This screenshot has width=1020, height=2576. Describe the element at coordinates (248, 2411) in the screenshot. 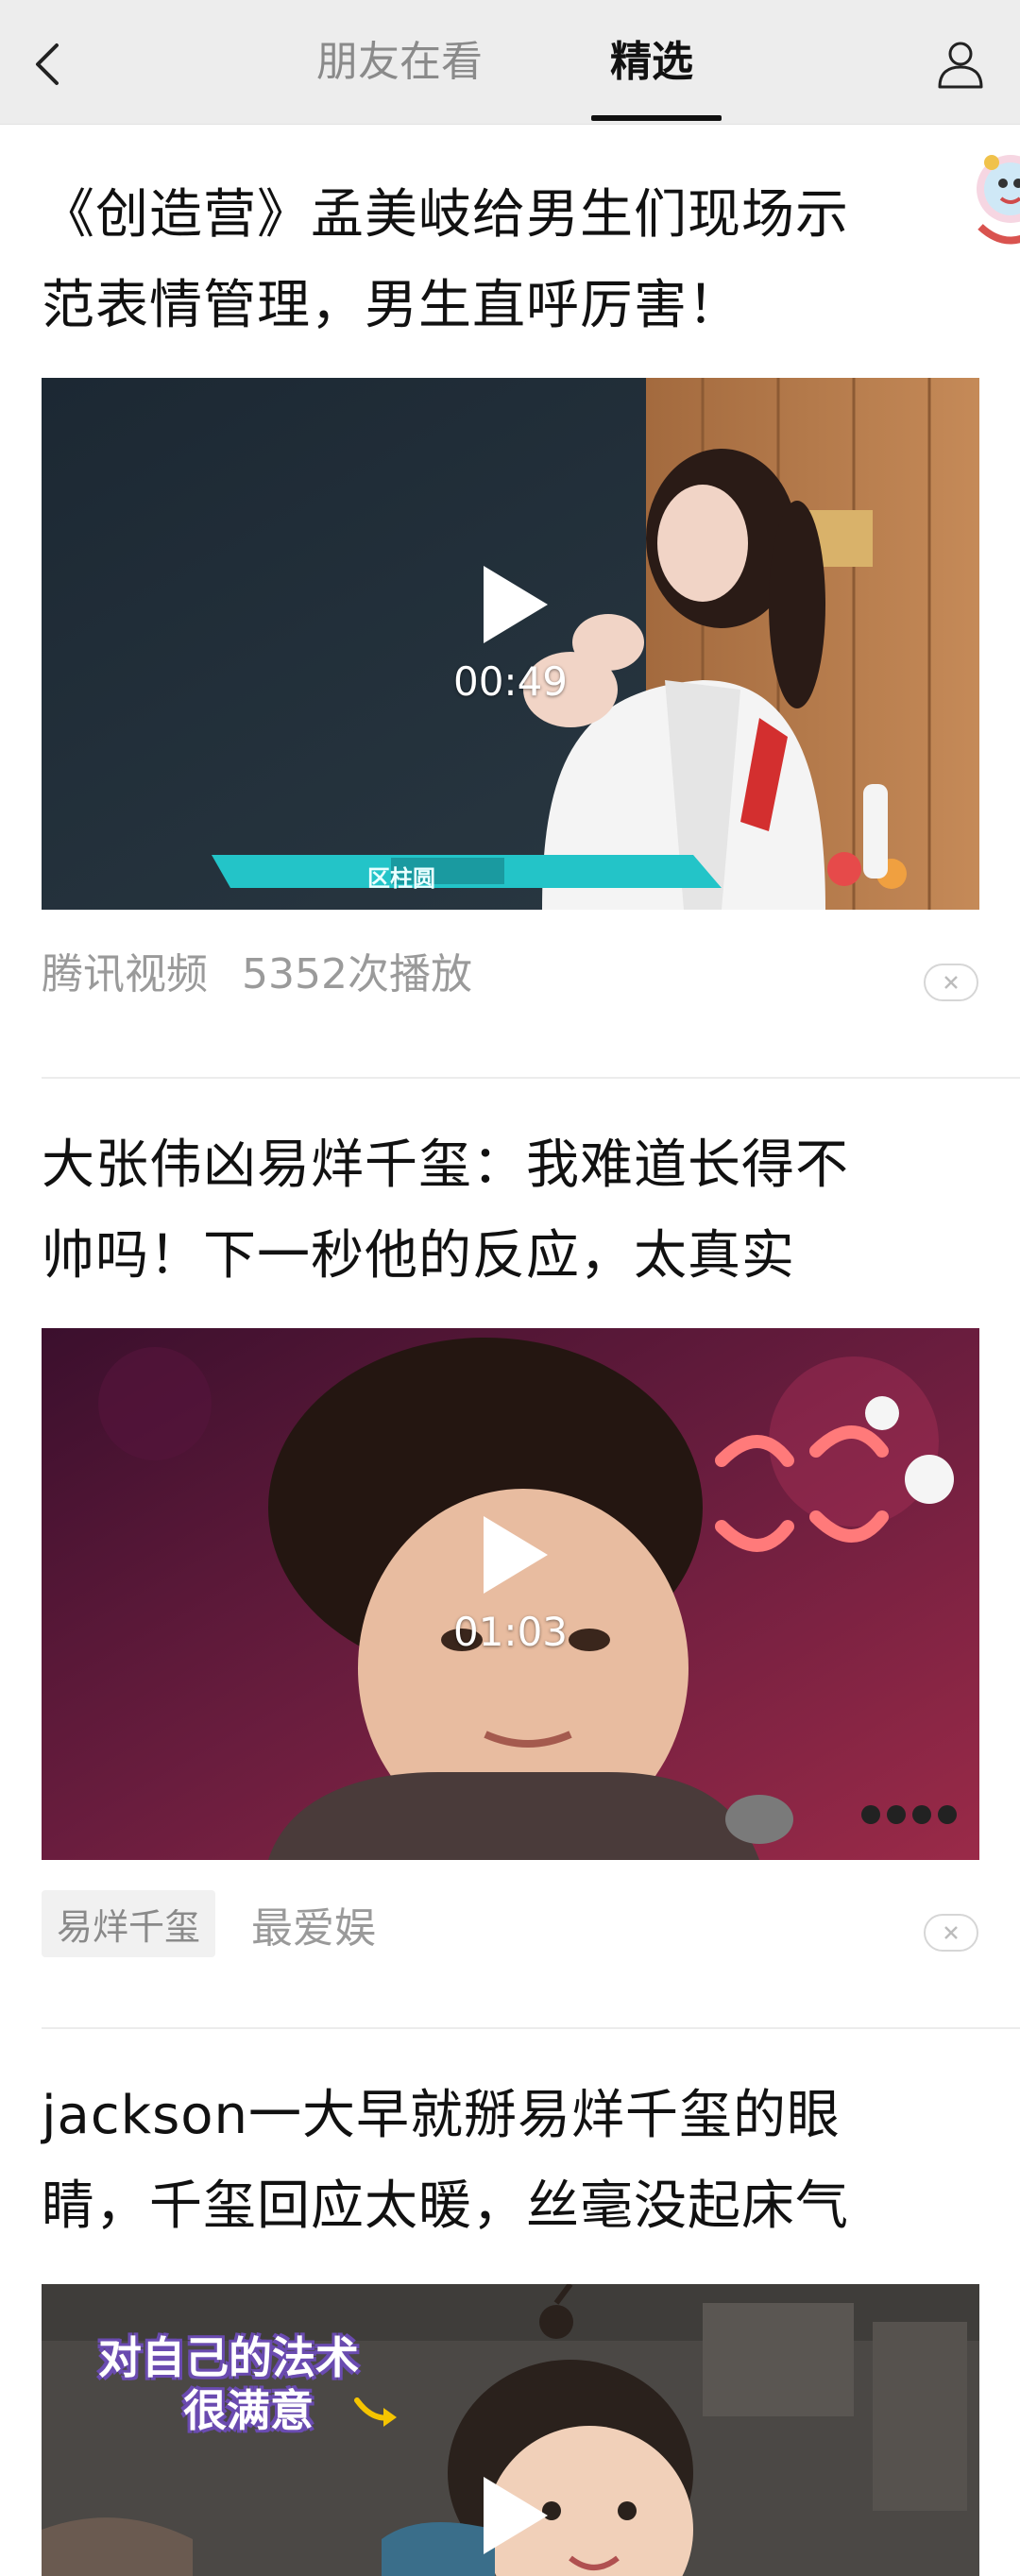

I see `thumbnail-caption-line: 很满意` at that location.